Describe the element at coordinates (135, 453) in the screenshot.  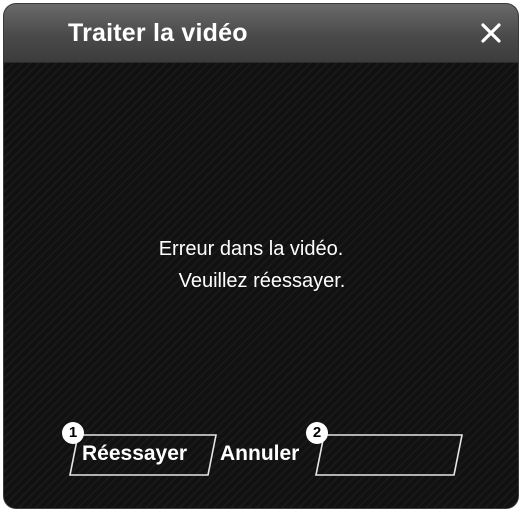
I see `retry-button-label: Réessayer` at that location.